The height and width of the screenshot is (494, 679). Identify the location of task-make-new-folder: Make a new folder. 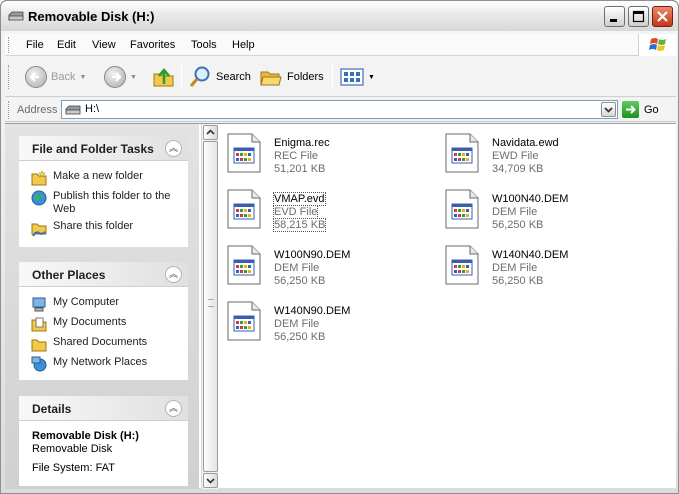
(102, 178).